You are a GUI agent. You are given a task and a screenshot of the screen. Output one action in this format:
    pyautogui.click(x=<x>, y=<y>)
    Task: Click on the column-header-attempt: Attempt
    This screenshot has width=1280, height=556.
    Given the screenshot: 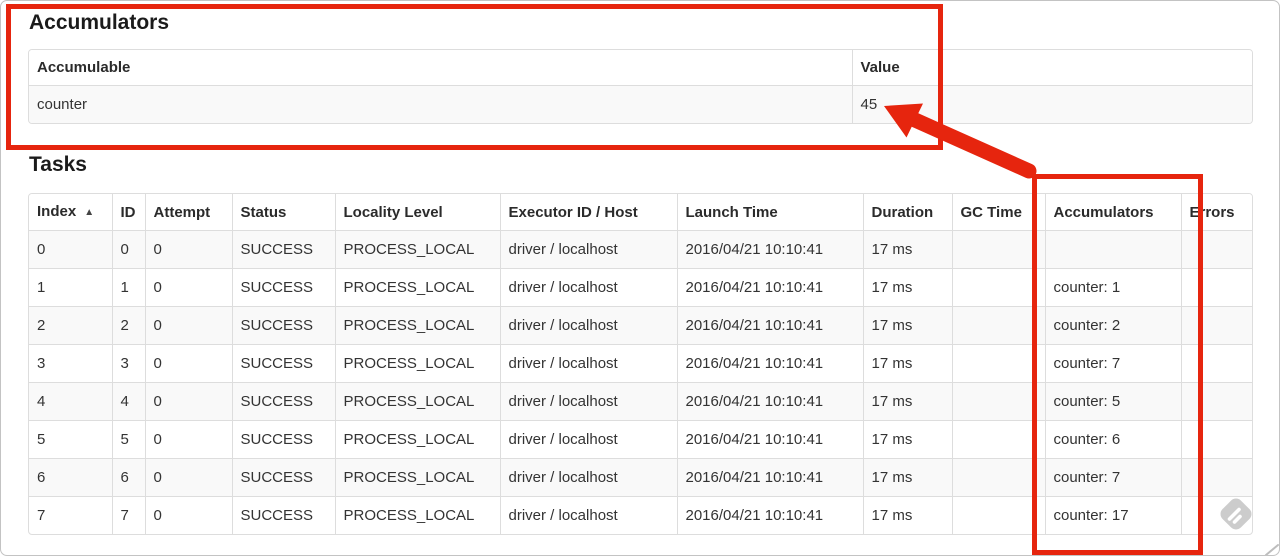 What is the action you would take?
    pyautogui.click(x=188, y=212)
    